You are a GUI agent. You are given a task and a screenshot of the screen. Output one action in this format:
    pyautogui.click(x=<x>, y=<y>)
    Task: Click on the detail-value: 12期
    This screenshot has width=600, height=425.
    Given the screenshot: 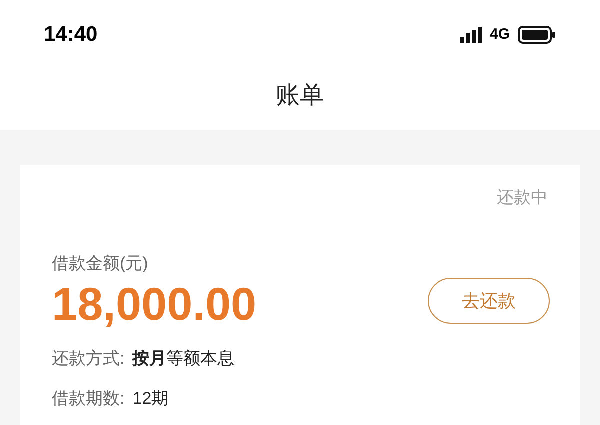 What is the action you would take?
    pyautogui.click(x=150, y=399)
    